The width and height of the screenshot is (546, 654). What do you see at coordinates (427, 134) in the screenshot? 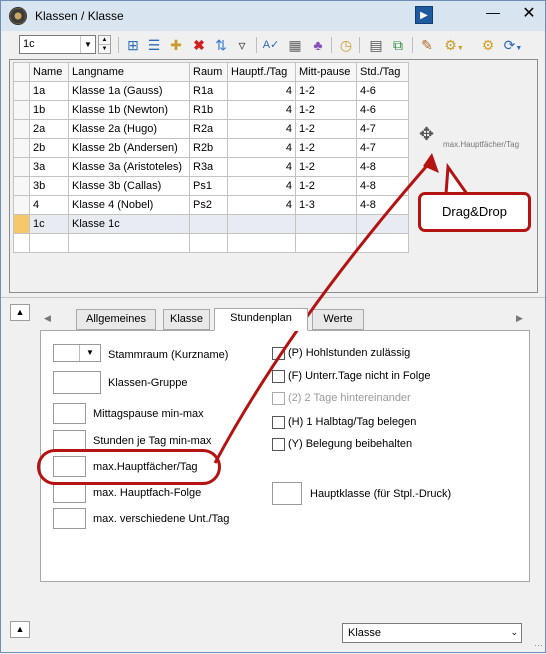
I see `move-icon: ✥` at bounding box center [427, 134].